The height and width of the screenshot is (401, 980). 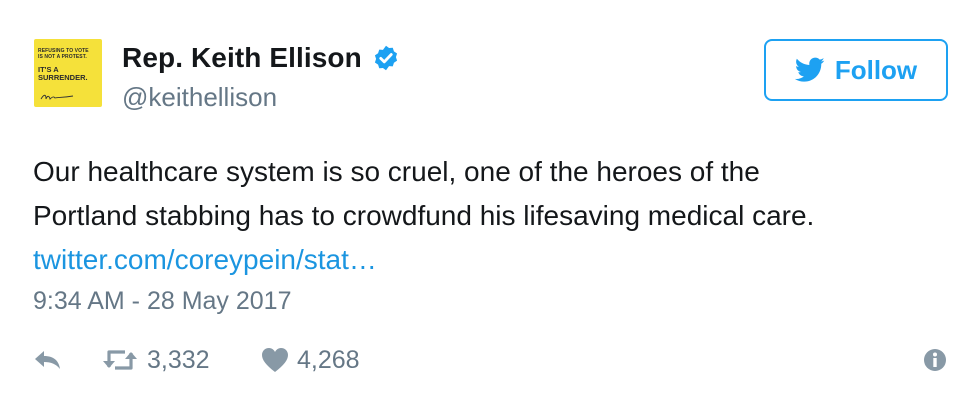 I want to click on retweet-icon, so click(x=120, y=360).